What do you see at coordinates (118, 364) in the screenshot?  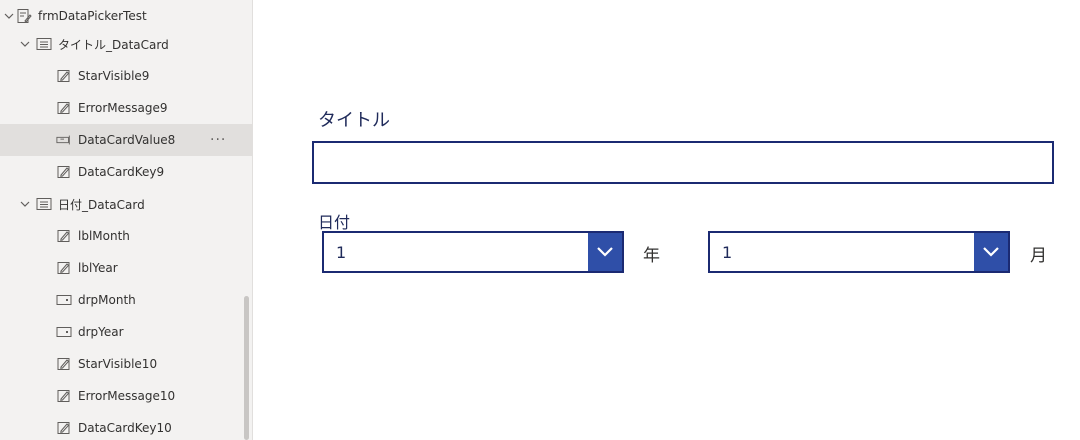 I see `tree-item-label: StarVisible10` at bounding box center [118, 364].